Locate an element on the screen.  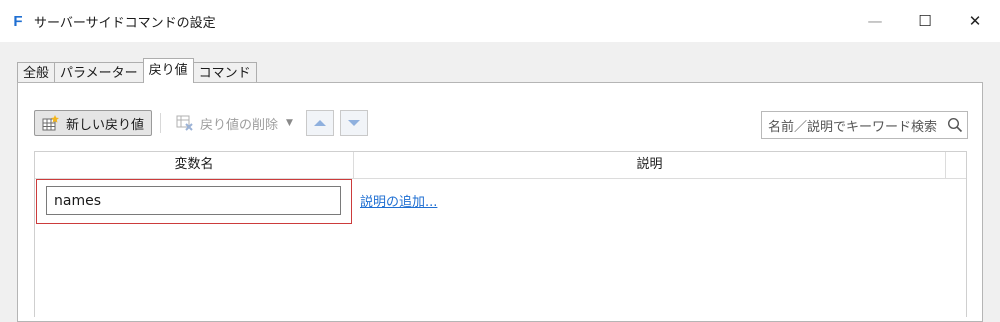
grid-header: 変数名 説明 is located at coordinates (500, 165).